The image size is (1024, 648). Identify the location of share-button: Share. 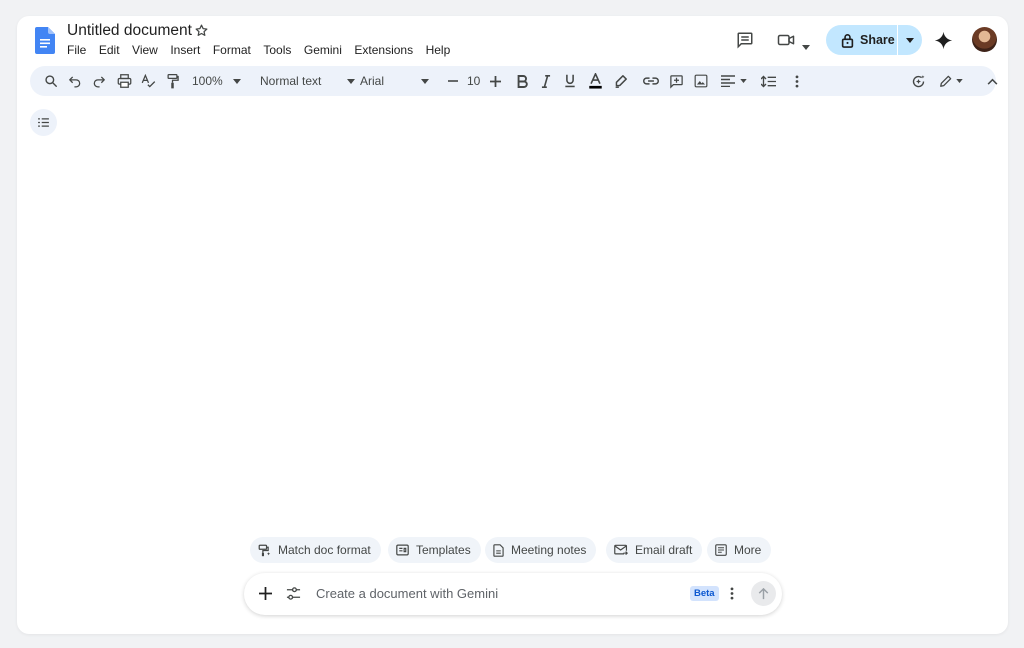
(861, 40).